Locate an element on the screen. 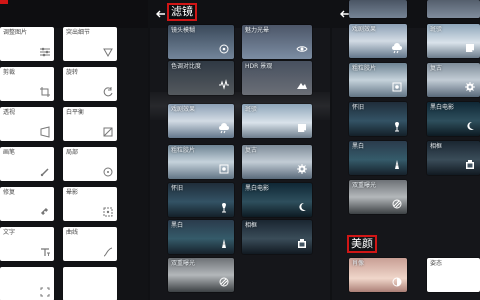 This screenshot has height=300, width=480. curve-icon is located at coordinates (108, 252).